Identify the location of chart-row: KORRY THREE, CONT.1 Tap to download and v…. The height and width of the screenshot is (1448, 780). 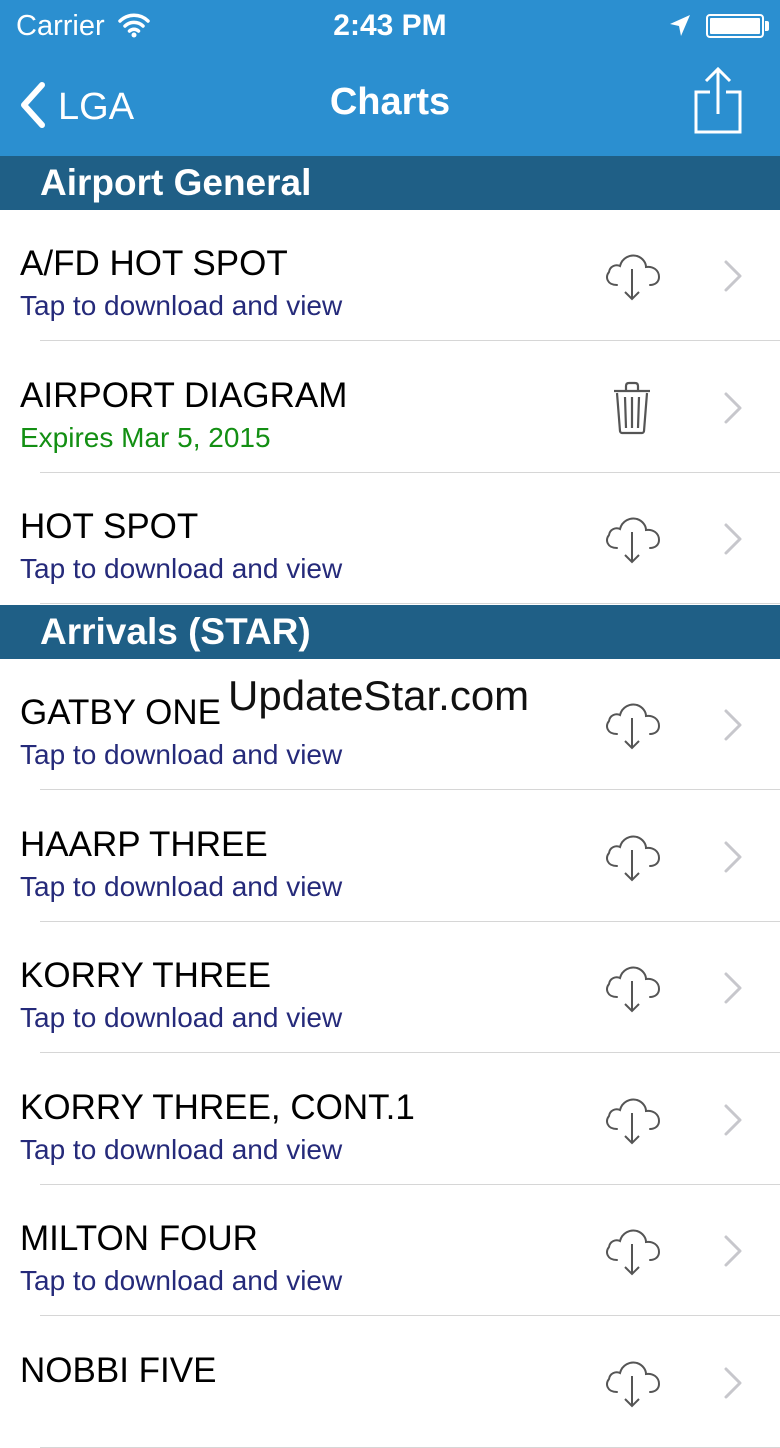
(390, 1119).